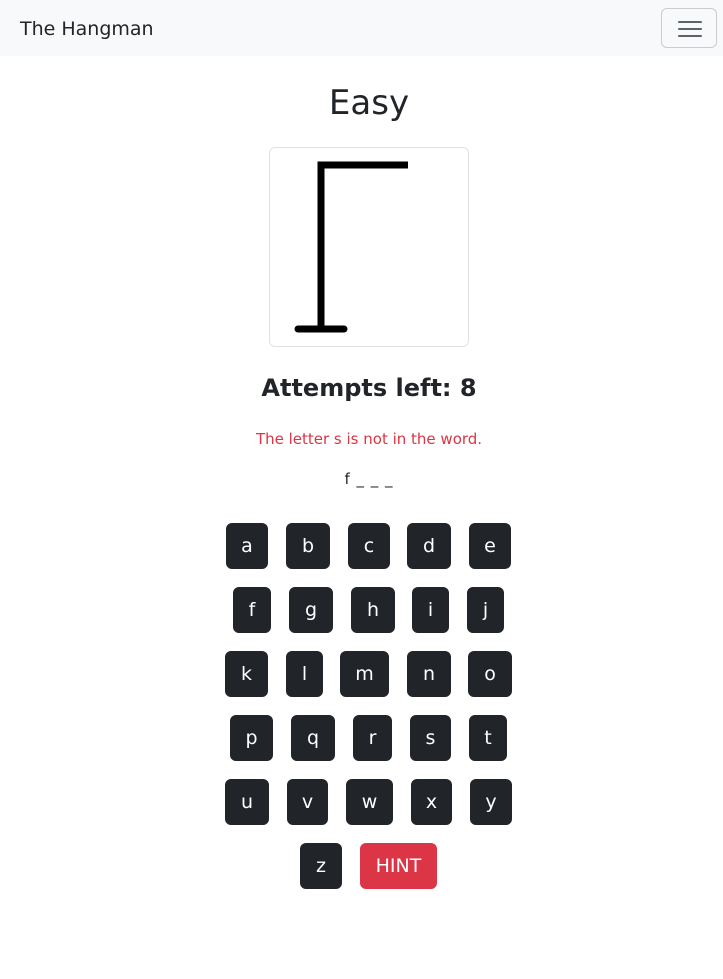  I want to click on navbar-toggle-button, so click(689, 28).